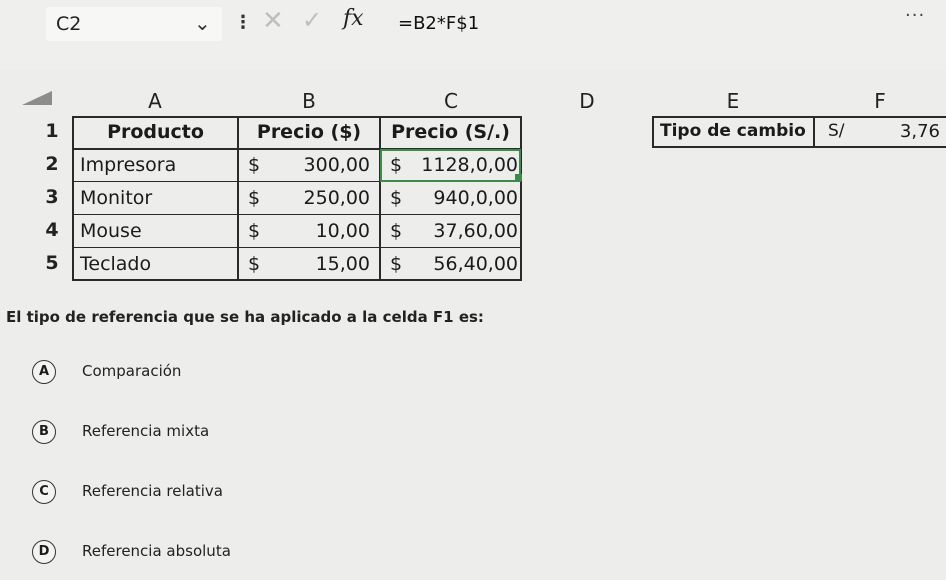 The image size is (946, 580). Describe the element at coordinates (396, 264) in the screenshot. I see `cell-c5-symbol: $` at that location.